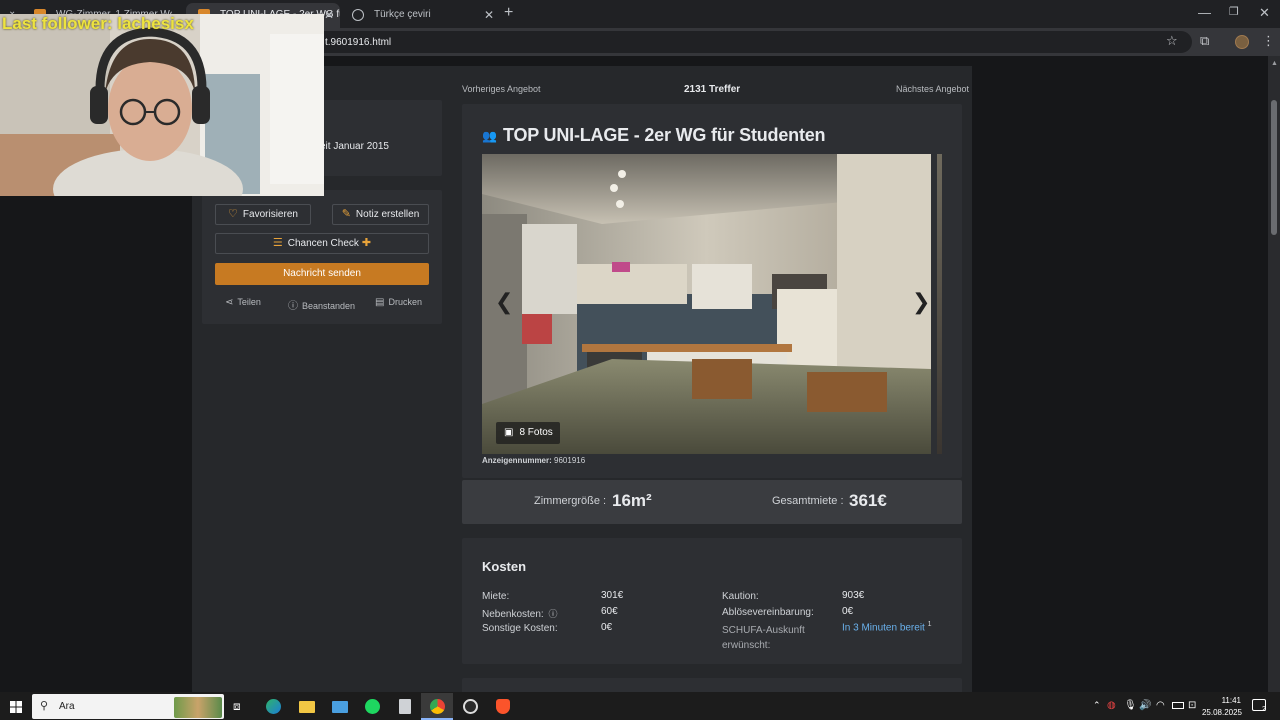 The image size is (1280, 720). What do you see at coordinates (929, 624) in the screenshot?
I see `footnote-marker: 1` at bounding box center [929, 624].